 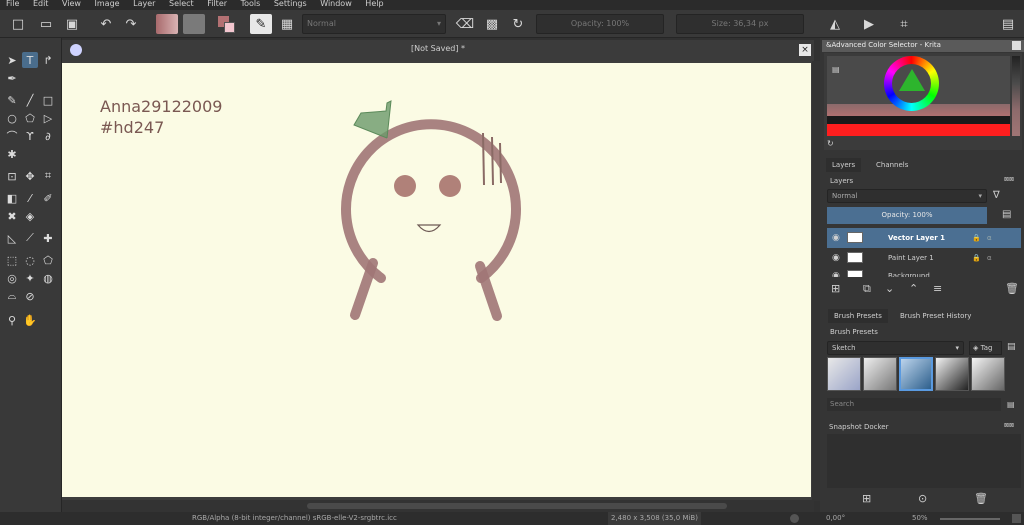 What do you see at coordinates (914, 404) in the screenshot?
I see `brush-search-input: Search` at bounding box center [914, 404].